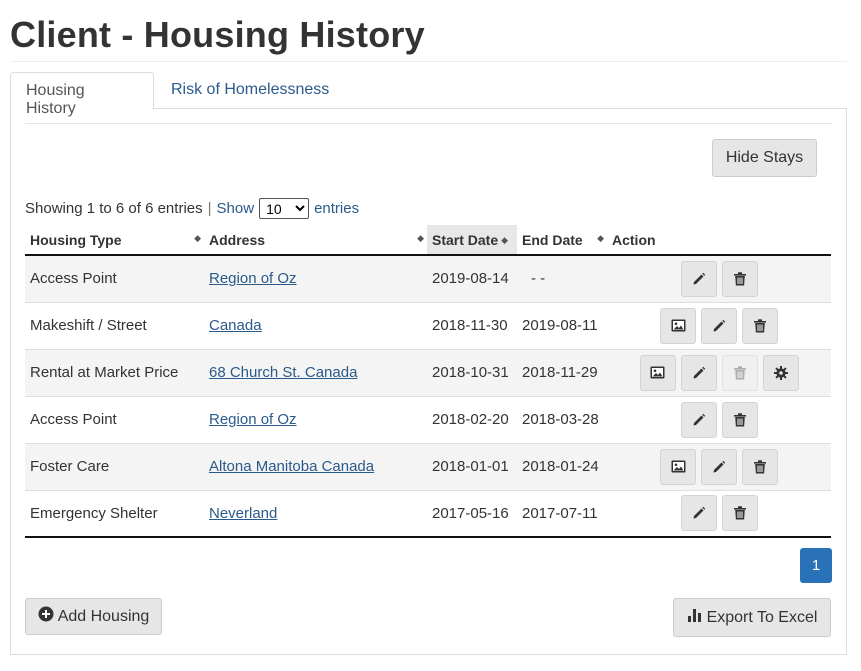  I want to click on address-link: 68 Church St. Canada, so click(283, 372).